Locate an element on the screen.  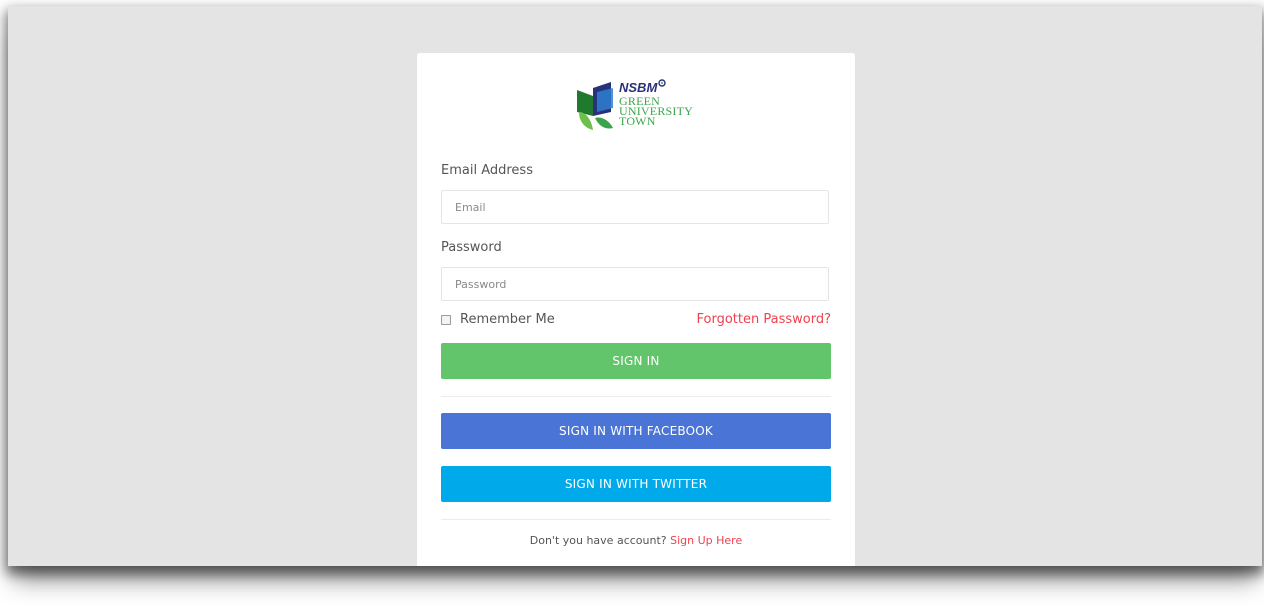
facebook-sign-in-button: SIGN IN WITH FACEBOOK is located at coordinates (636, 431).